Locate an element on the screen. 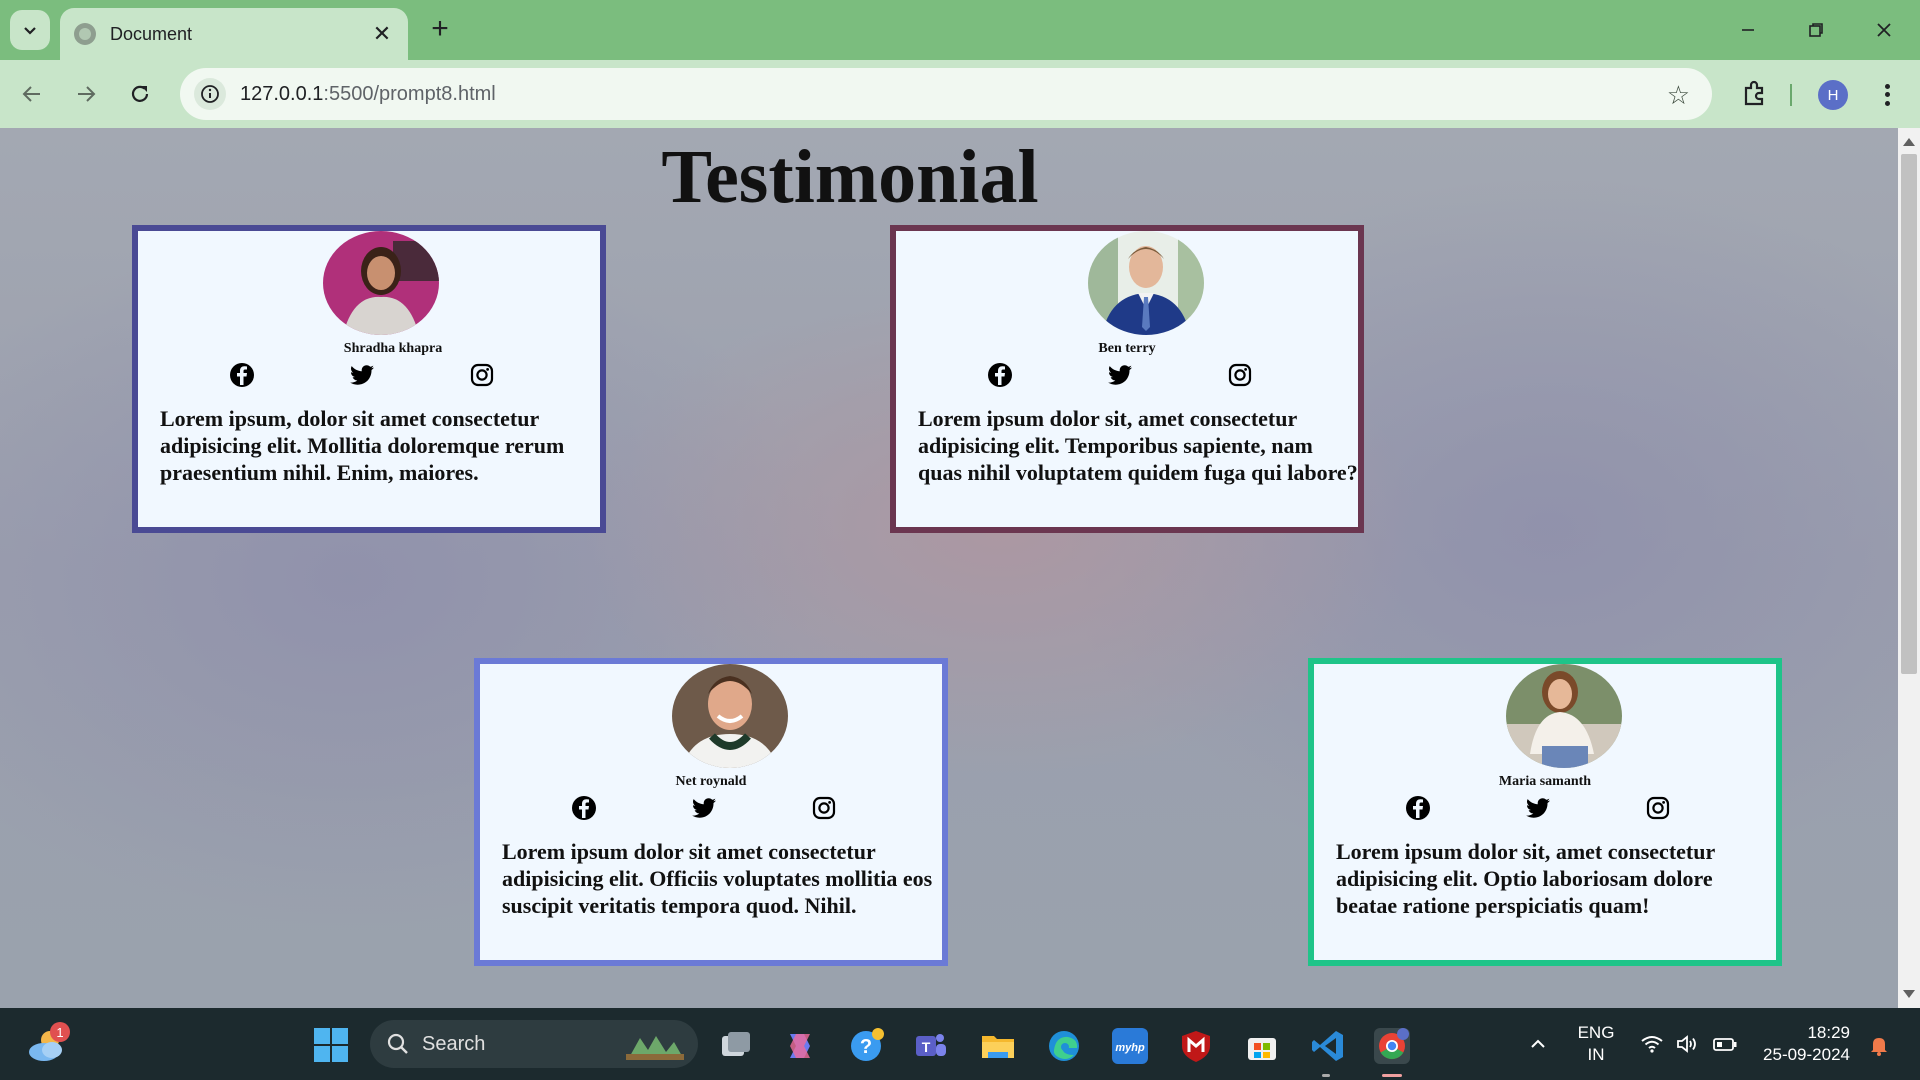  window-close-button is located at coordinates (1884, 30).